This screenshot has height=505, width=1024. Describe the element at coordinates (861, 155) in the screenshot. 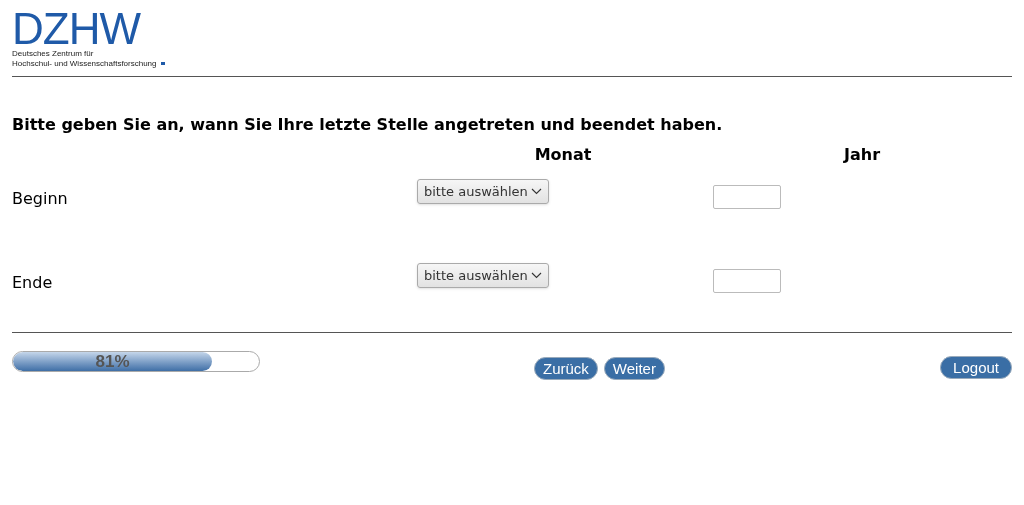

I see `column-header: Jahr` at that location.